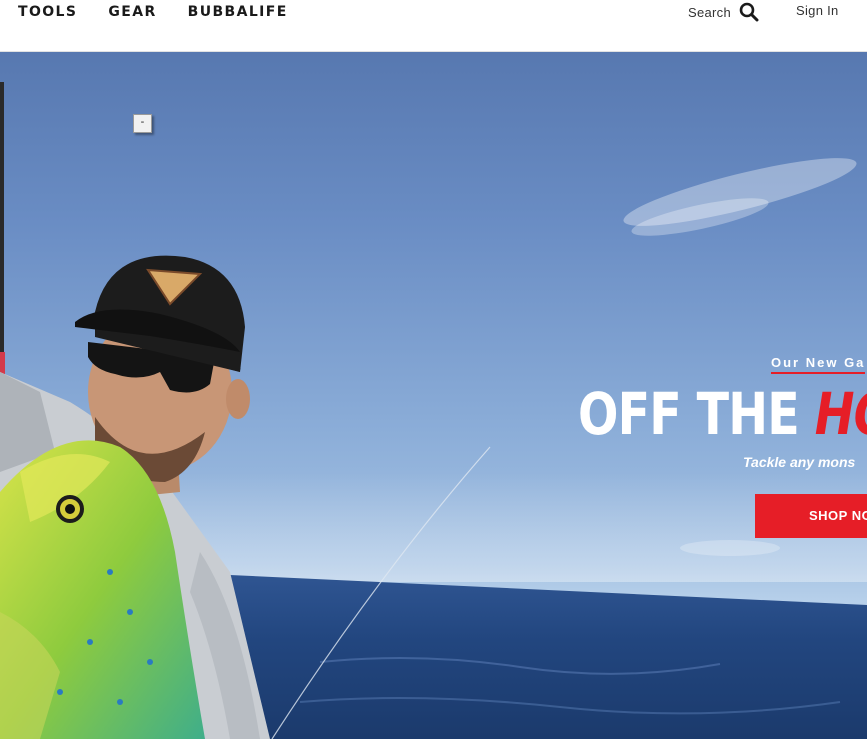  I want to click on hero-eyebrow: Our New Ga, so click(818, 364).